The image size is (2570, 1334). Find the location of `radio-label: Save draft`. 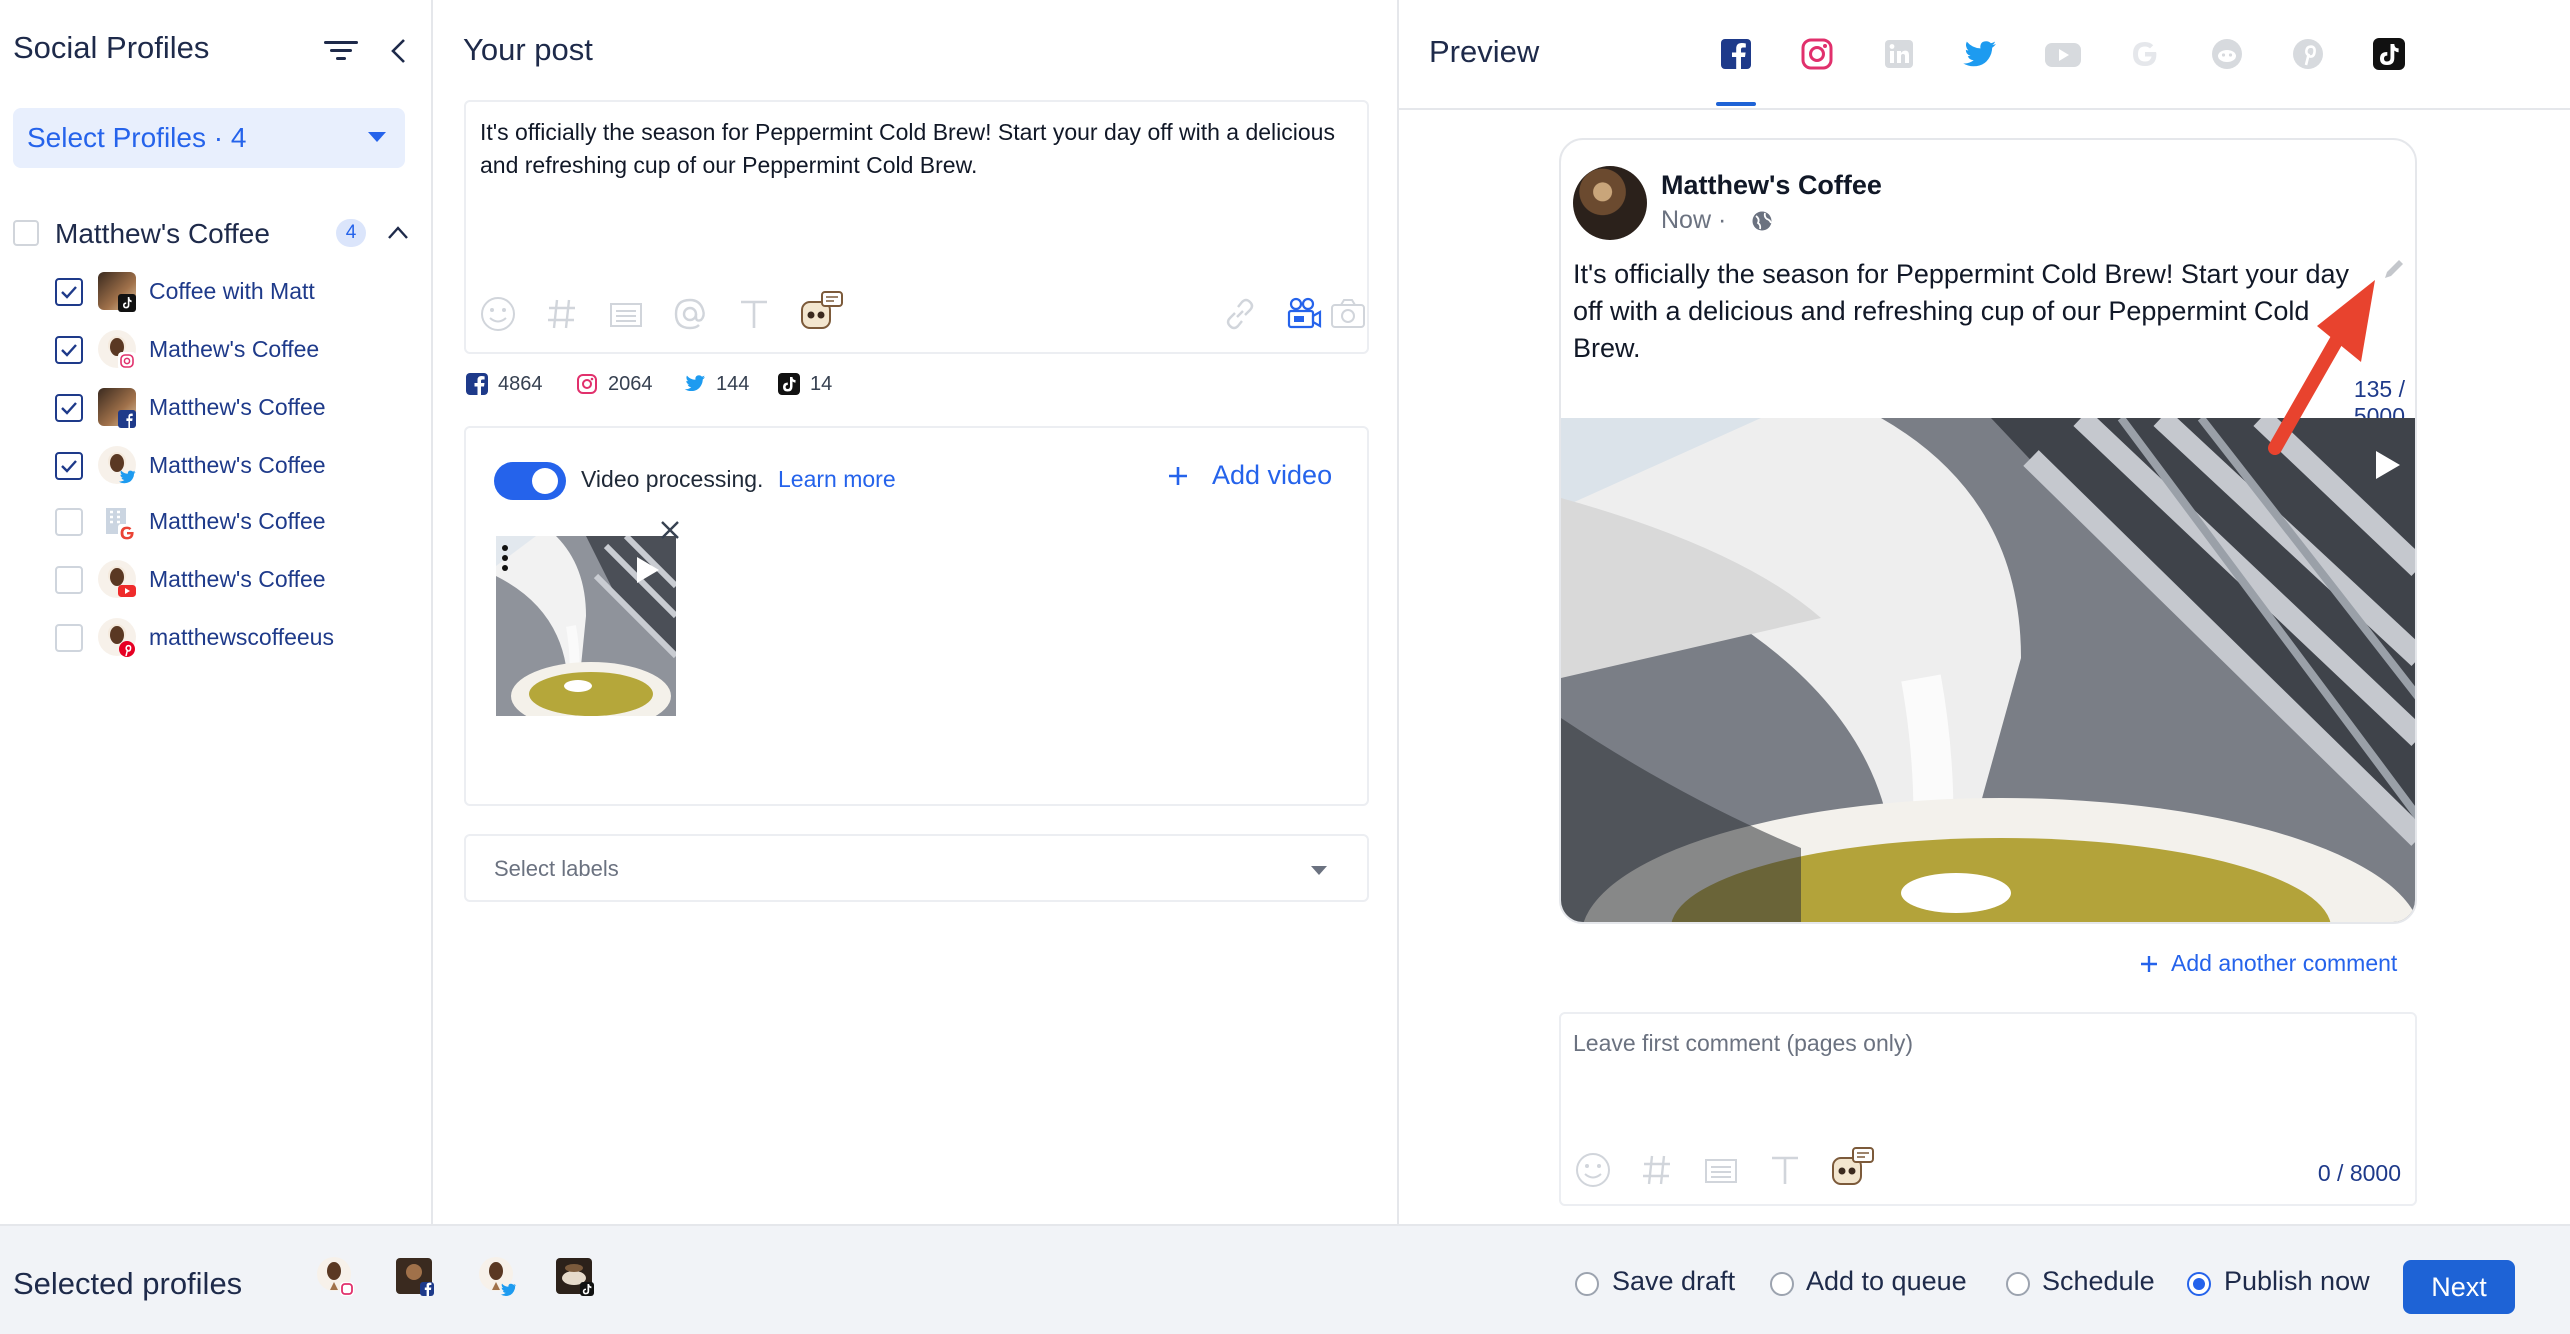

radio-label: Save draft is located at coordinates (1673, 1281).